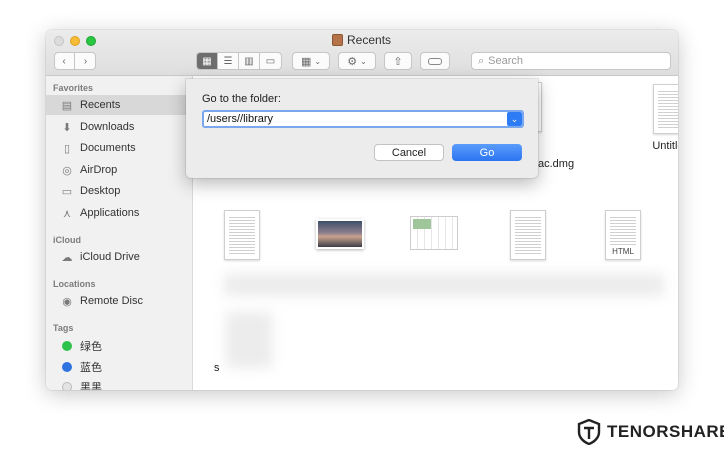 The width and height of the screenshot is (724, 450). I want to click on dialog-label: Go to the folder:, so click(241, 99).